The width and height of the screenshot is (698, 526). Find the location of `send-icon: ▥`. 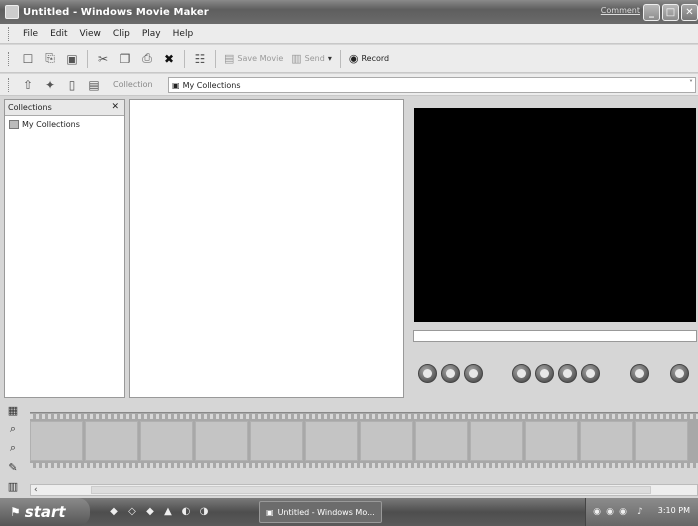

send-icon: ▥ is located at coordinates (296, 58).